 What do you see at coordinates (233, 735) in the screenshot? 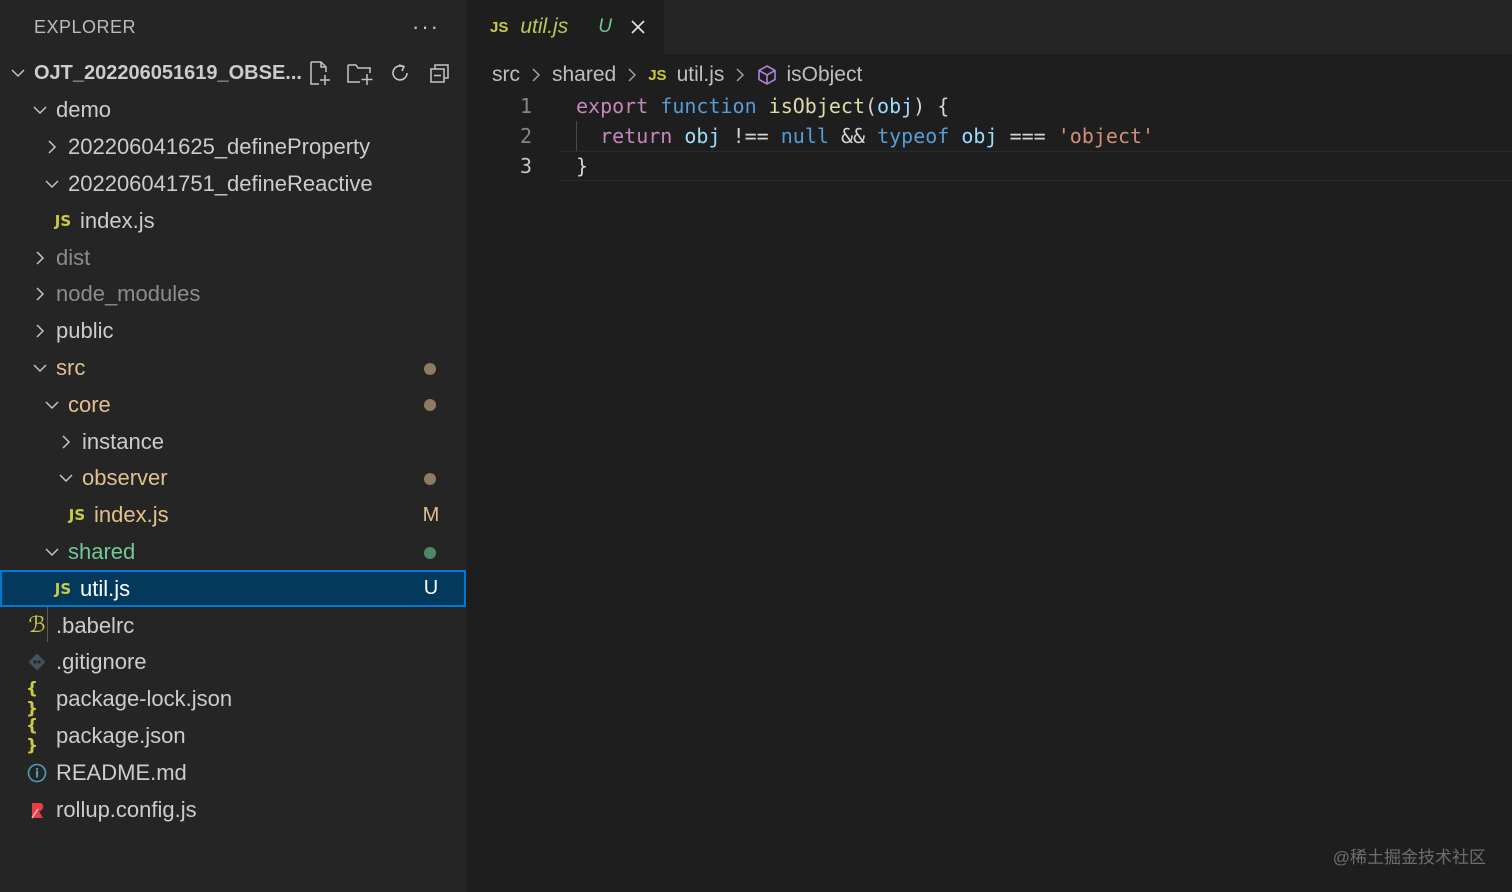
I see `tree-file-package-json: { } package.json` at bounding box center [233, 735].